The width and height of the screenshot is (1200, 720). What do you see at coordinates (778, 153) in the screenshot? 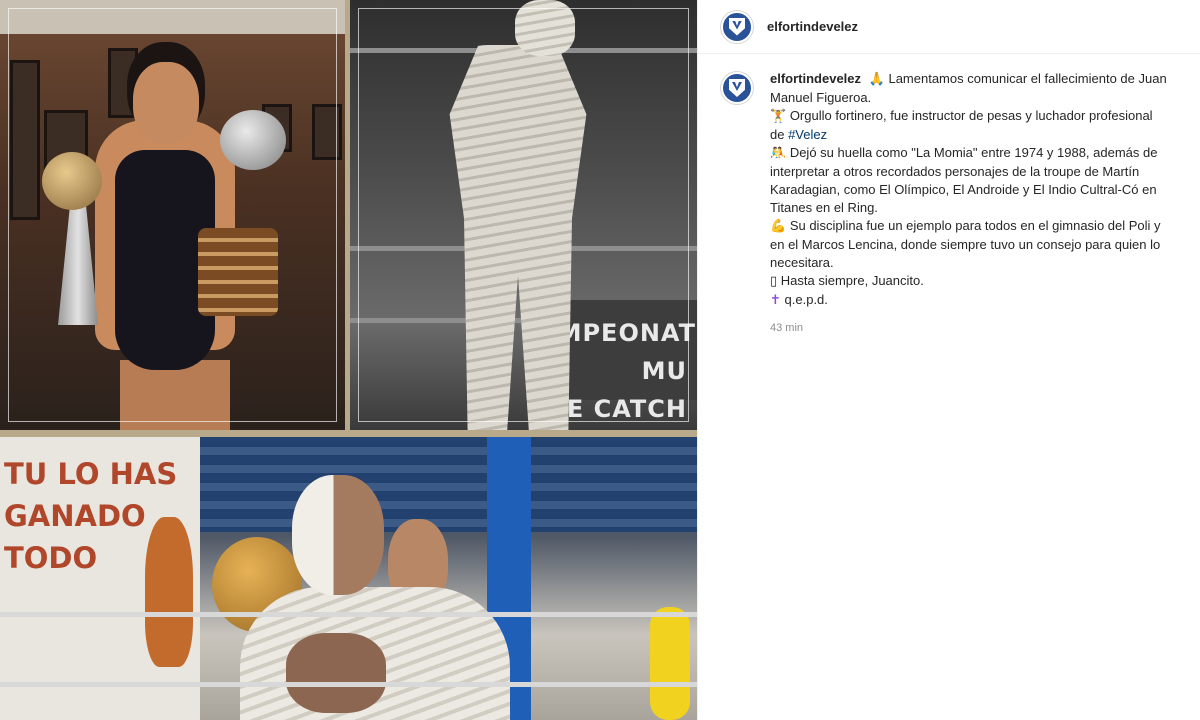
I see `wrestlers-icon: 🤼` at bounding box center [778, 153].